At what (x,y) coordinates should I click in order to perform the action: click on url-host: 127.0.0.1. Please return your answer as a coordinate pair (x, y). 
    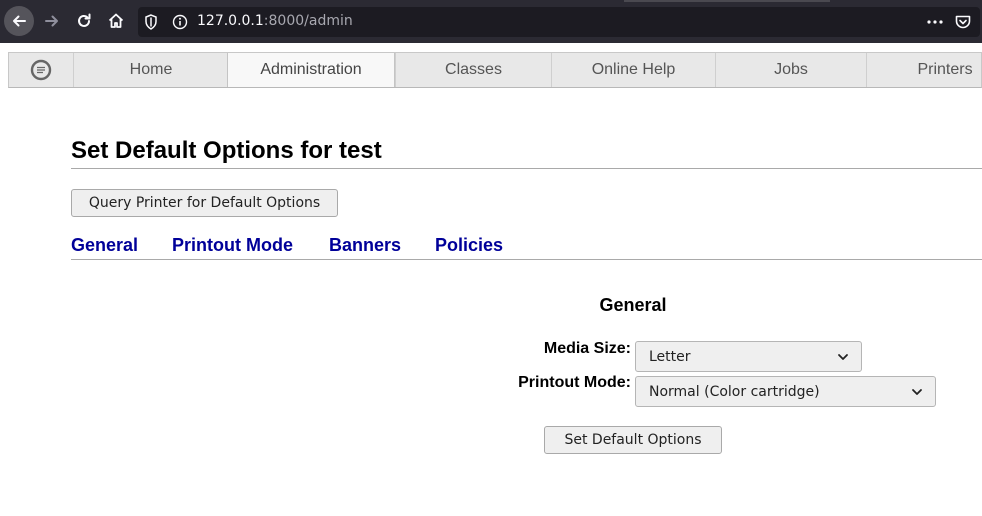
    Looking at the image, I should click on (230, 21).